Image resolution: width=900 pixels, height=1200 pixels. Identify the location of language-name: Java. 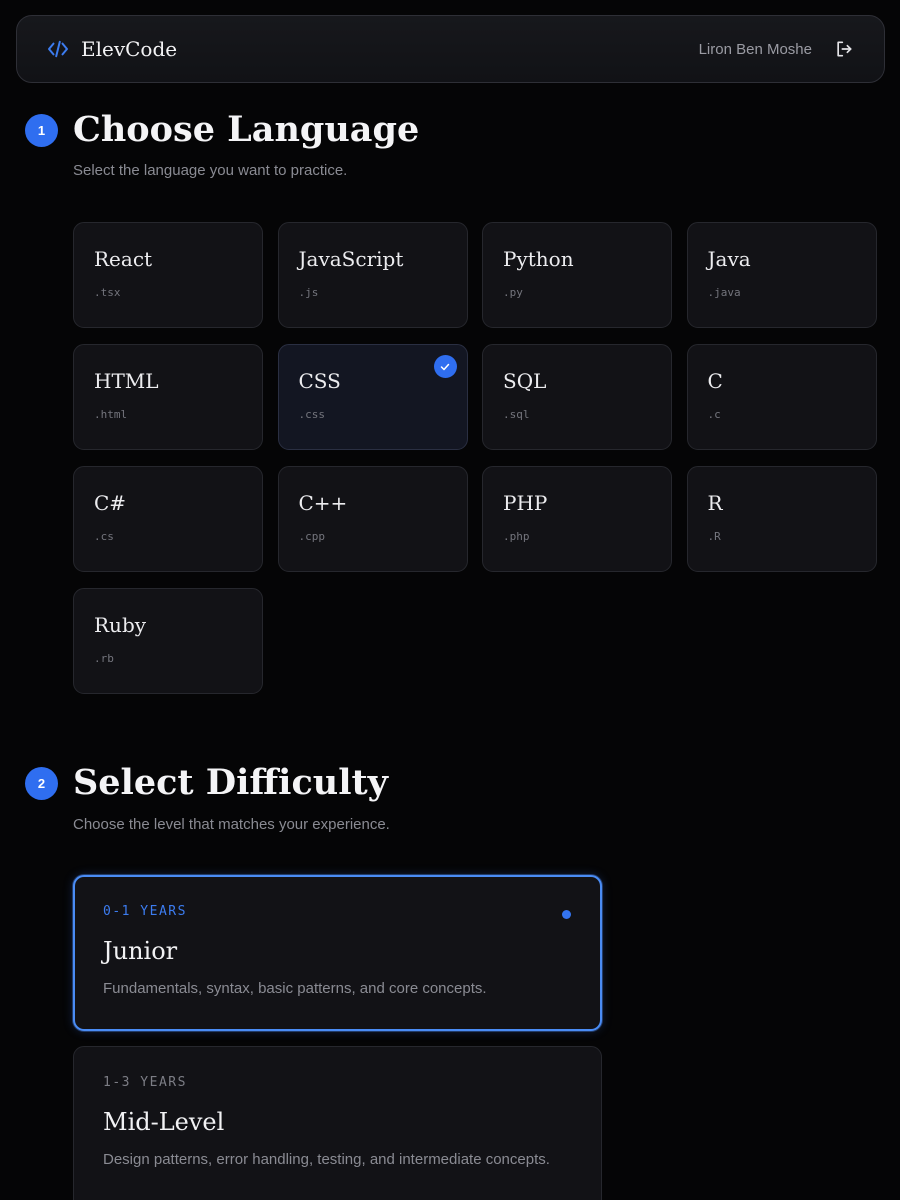
(729, 259).